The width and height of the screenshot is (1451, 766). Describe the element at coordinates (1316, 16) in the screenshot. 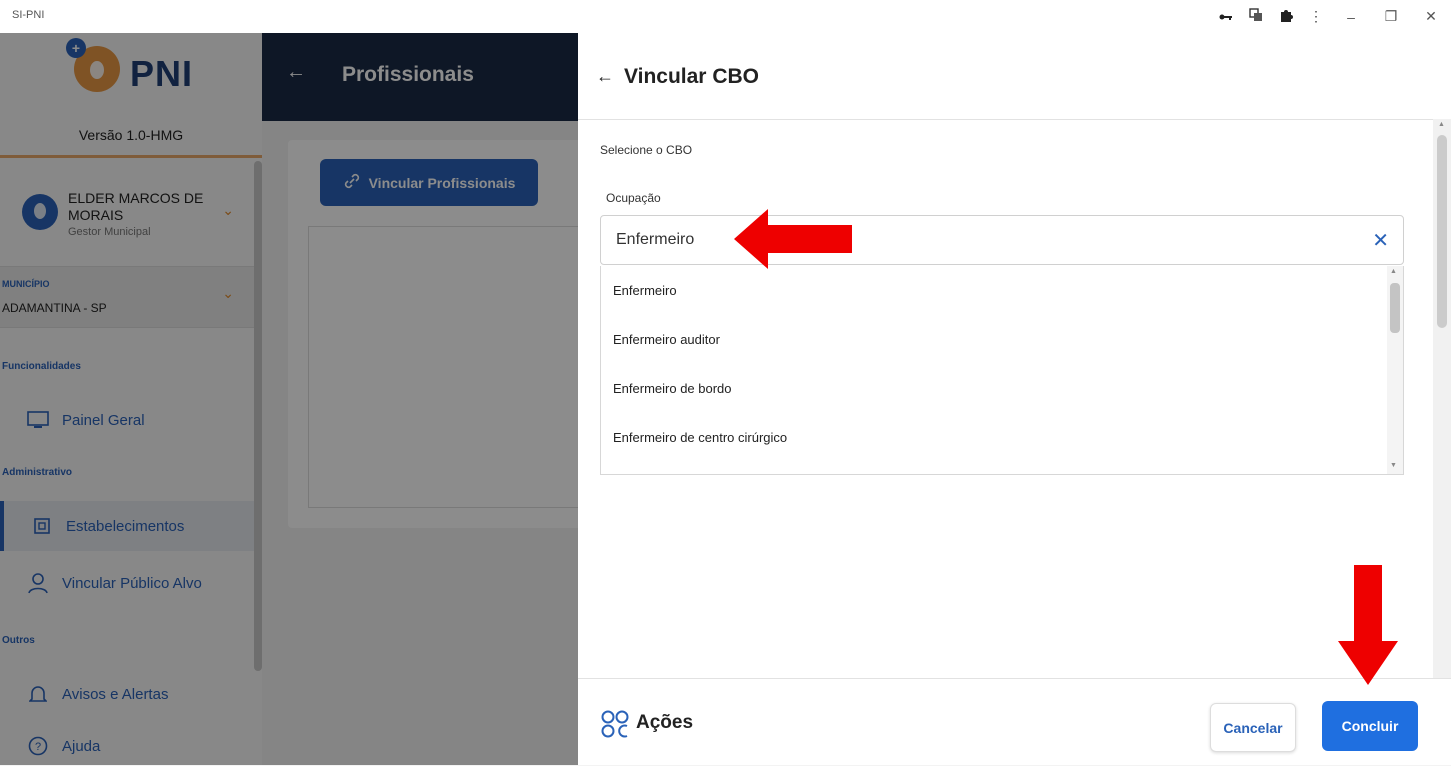

I see `kebab-icon: ⋮` at that location.